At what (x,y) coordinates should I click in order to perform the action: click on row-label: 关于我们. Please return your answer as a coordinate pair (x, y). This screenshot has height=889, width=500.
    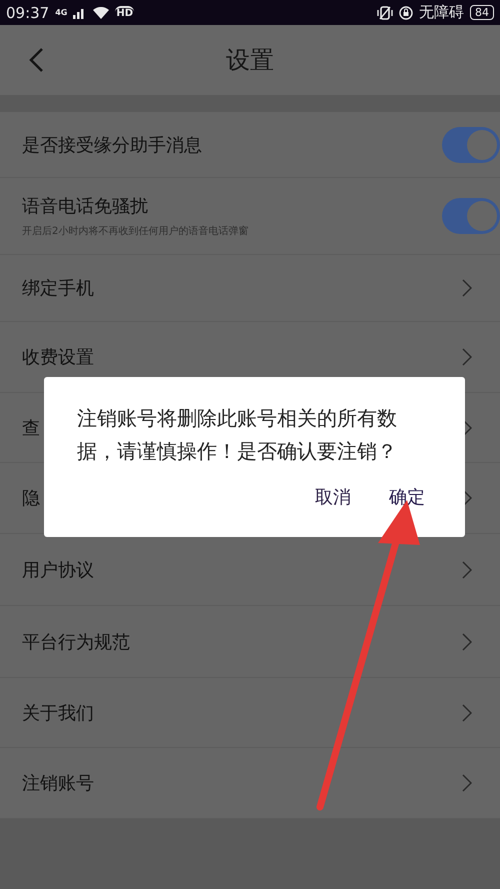
    Looking at the image, I should click on (58, 713).